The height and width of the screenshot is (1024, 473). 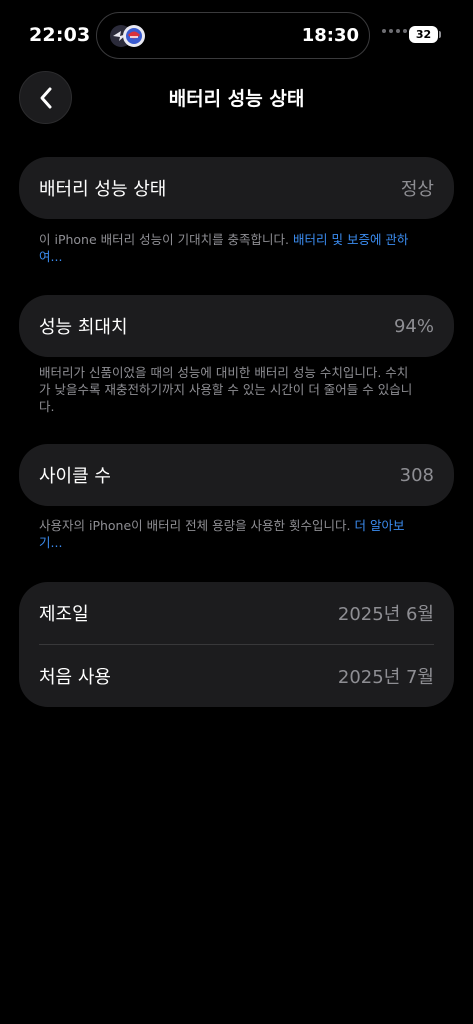 I want to click on manufacture-date-label: 제조일, so click(x=64, y=614).